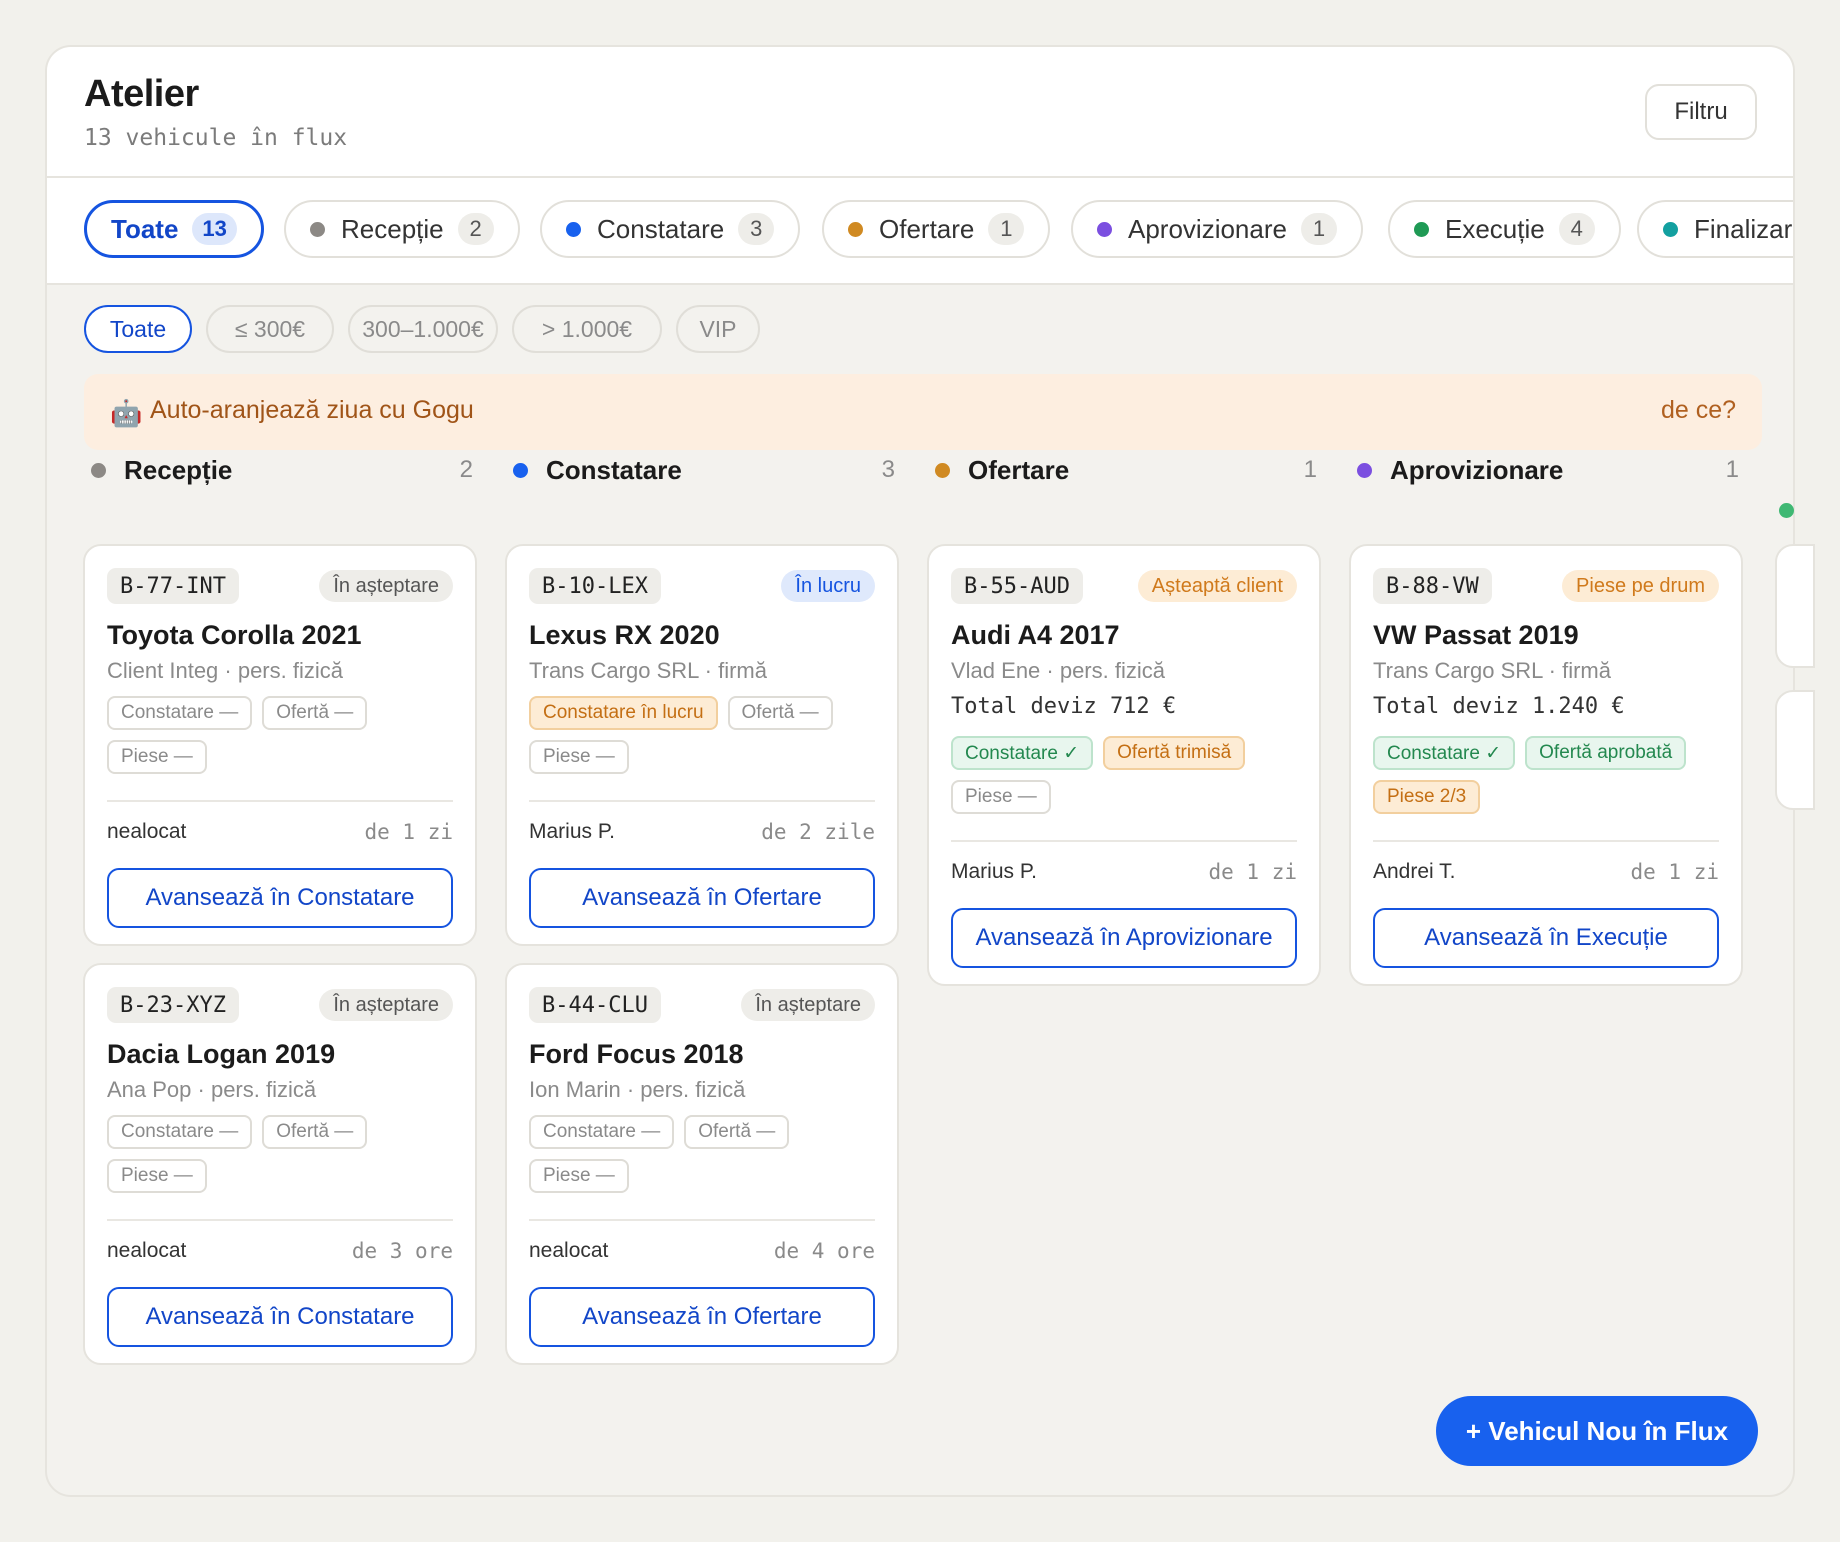  What do you see at coordinates (475, 229) in the screenshot?
I see `tab-count-badge: 2` at bounding box center [475, 229].